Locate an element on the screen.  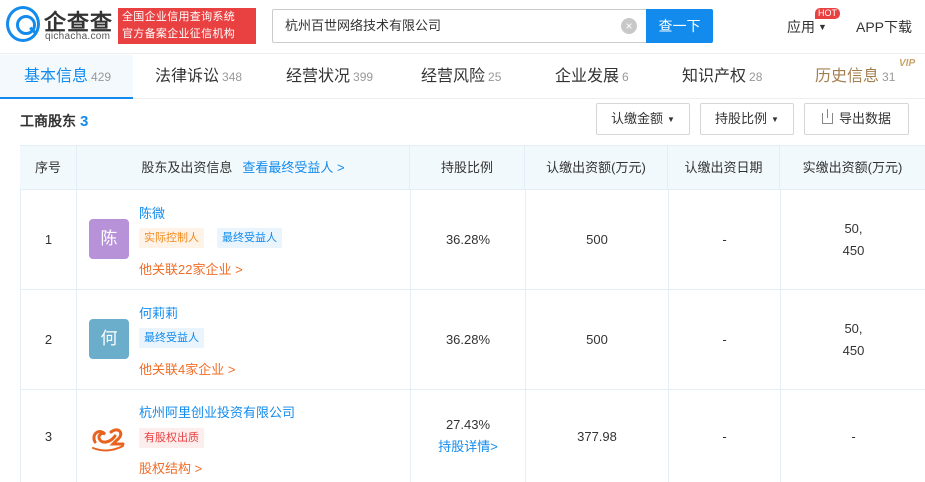
tab-count: 28 is located at coordinates (756, 77).